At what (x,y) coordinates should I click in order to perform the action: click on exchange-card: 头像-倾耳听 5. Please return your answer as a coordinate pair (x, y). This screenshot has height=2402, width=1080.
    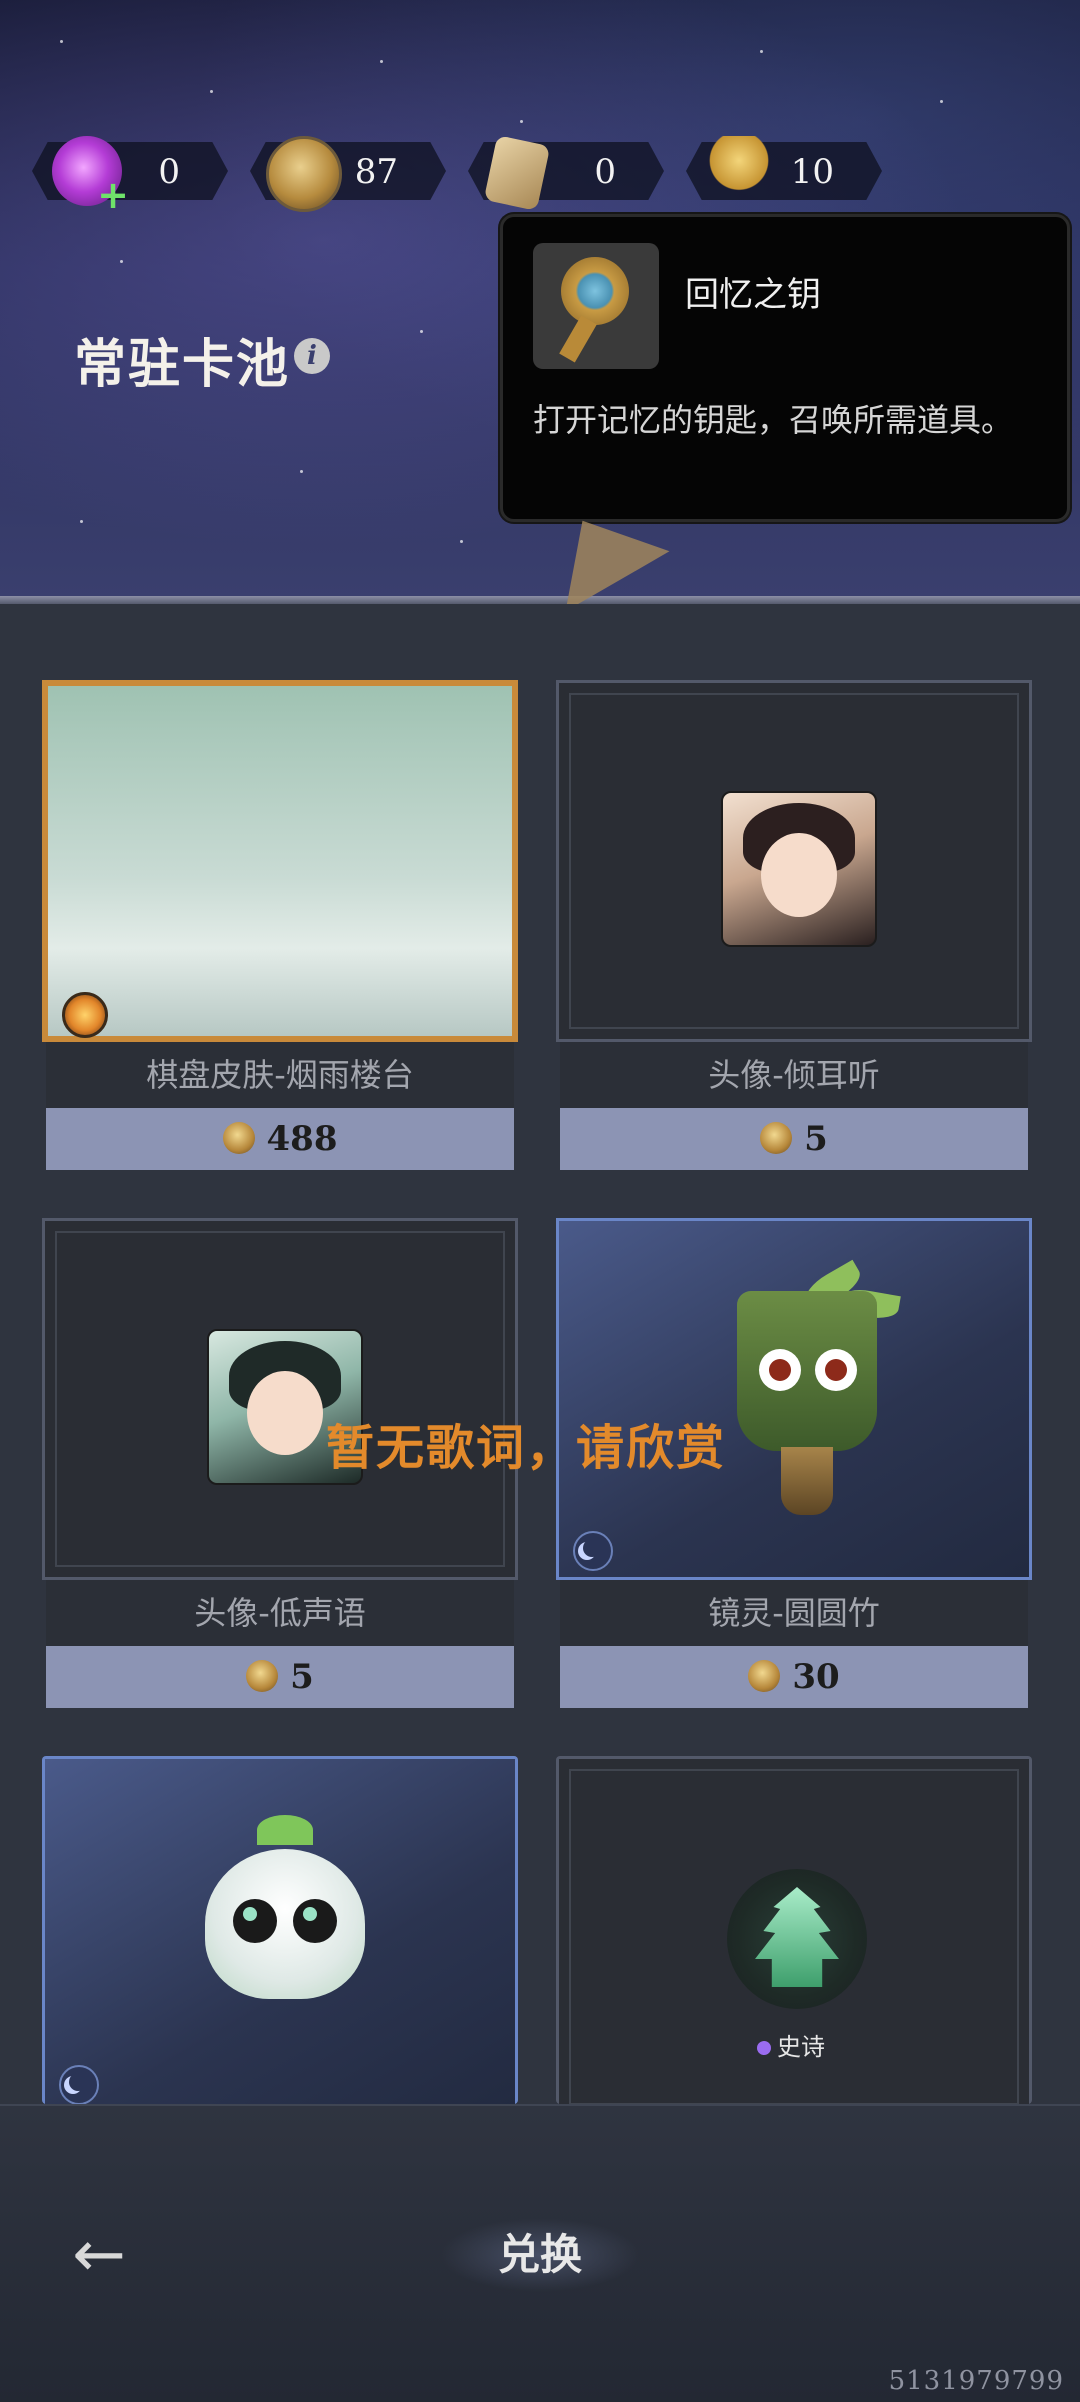
    Looking at the image, I should click on (794, 930).